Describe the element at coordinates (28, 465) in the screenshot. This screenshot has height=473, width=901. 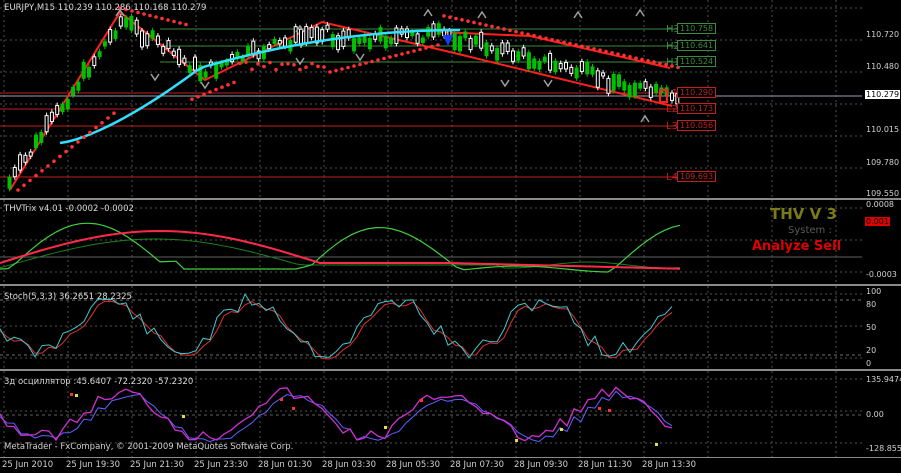
I see `time-tick: 25 Jun 2010` at that location.